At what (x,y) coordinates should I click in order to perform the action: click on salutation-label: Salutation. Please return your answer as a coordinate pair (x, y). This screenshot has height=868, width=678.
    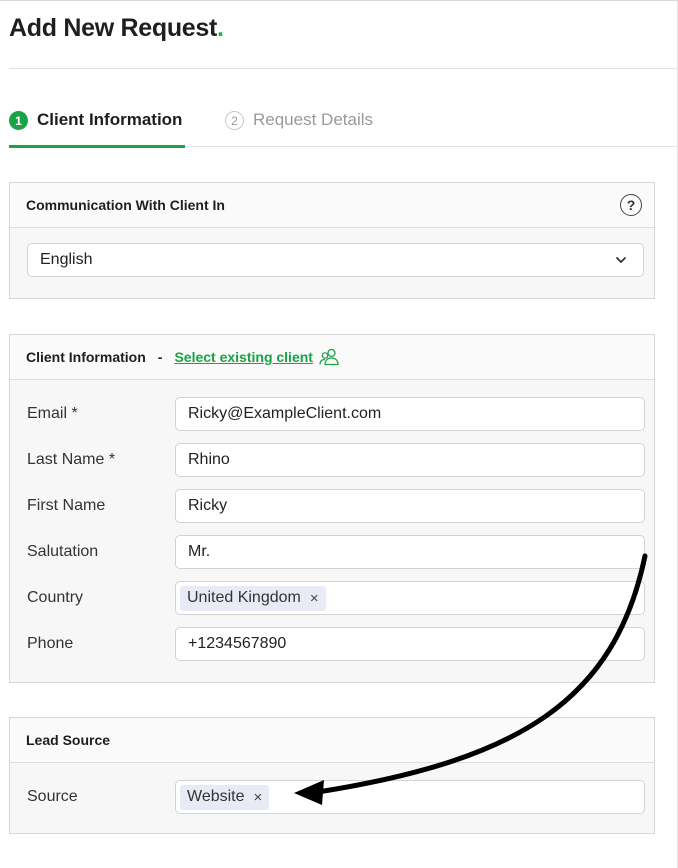
    Looking at the image, I should click on (63, 551).